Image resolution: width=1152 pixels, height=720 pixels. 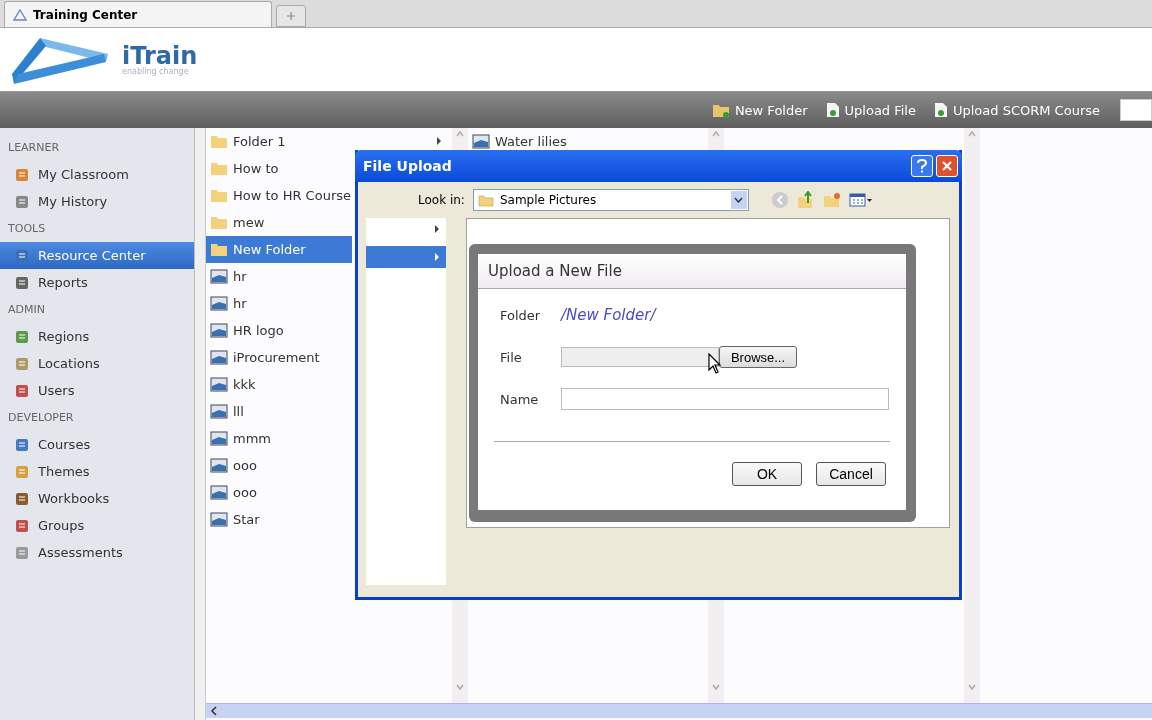 What do you see at coordinates (97, 363) in the screenshot?
I see `sidebar-item: Locations` at bounding box center [97, 363].